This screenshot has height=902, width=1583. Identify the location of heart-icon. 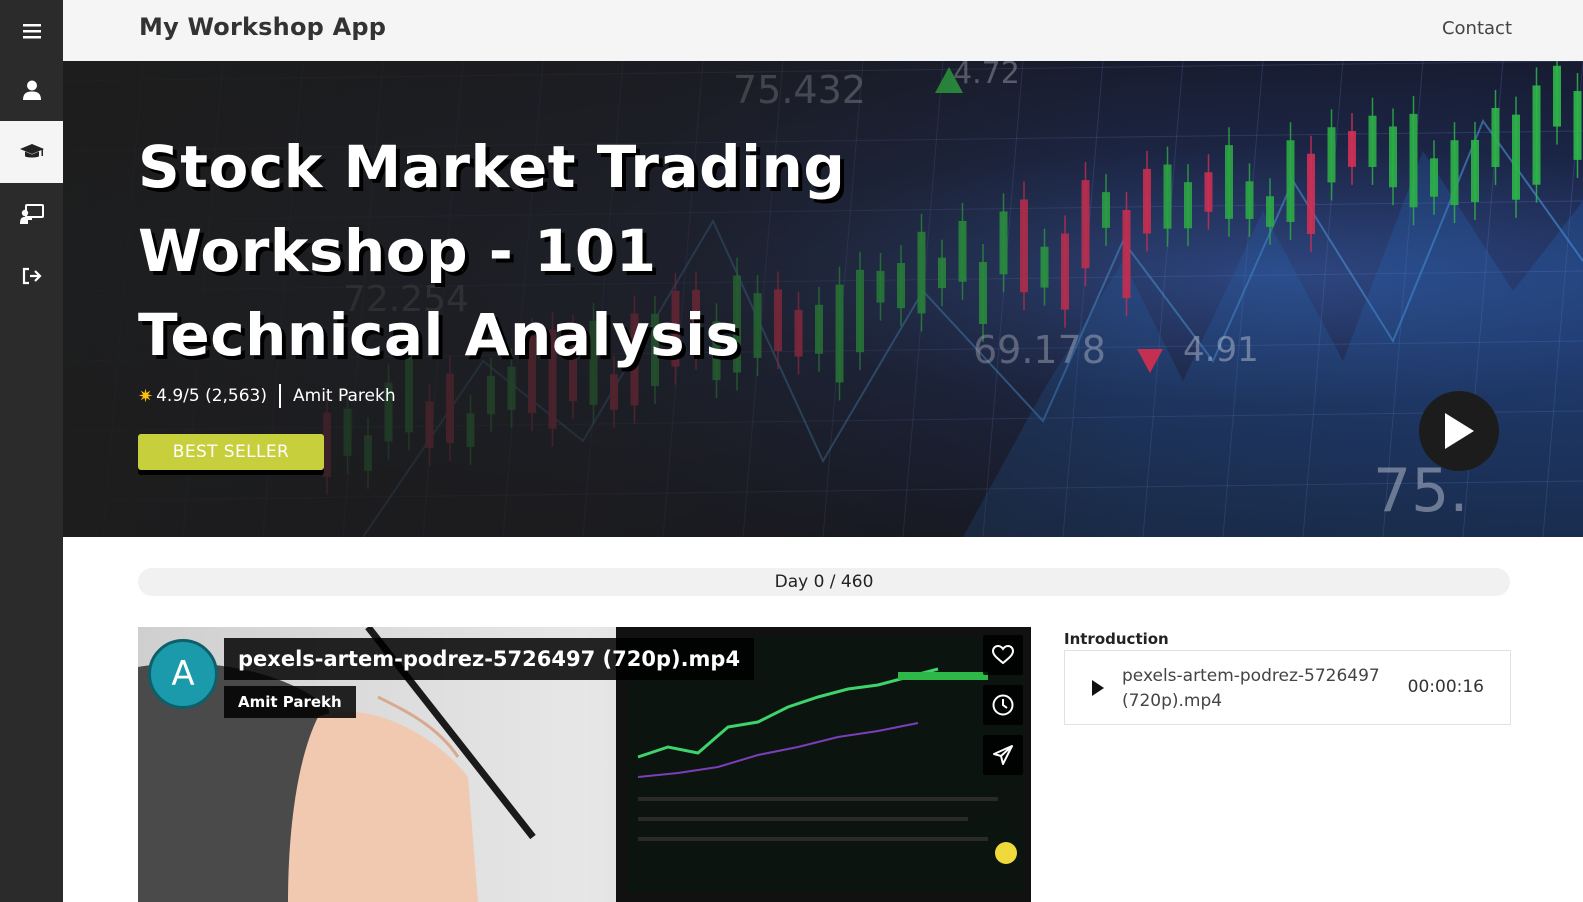
(1003, 655).